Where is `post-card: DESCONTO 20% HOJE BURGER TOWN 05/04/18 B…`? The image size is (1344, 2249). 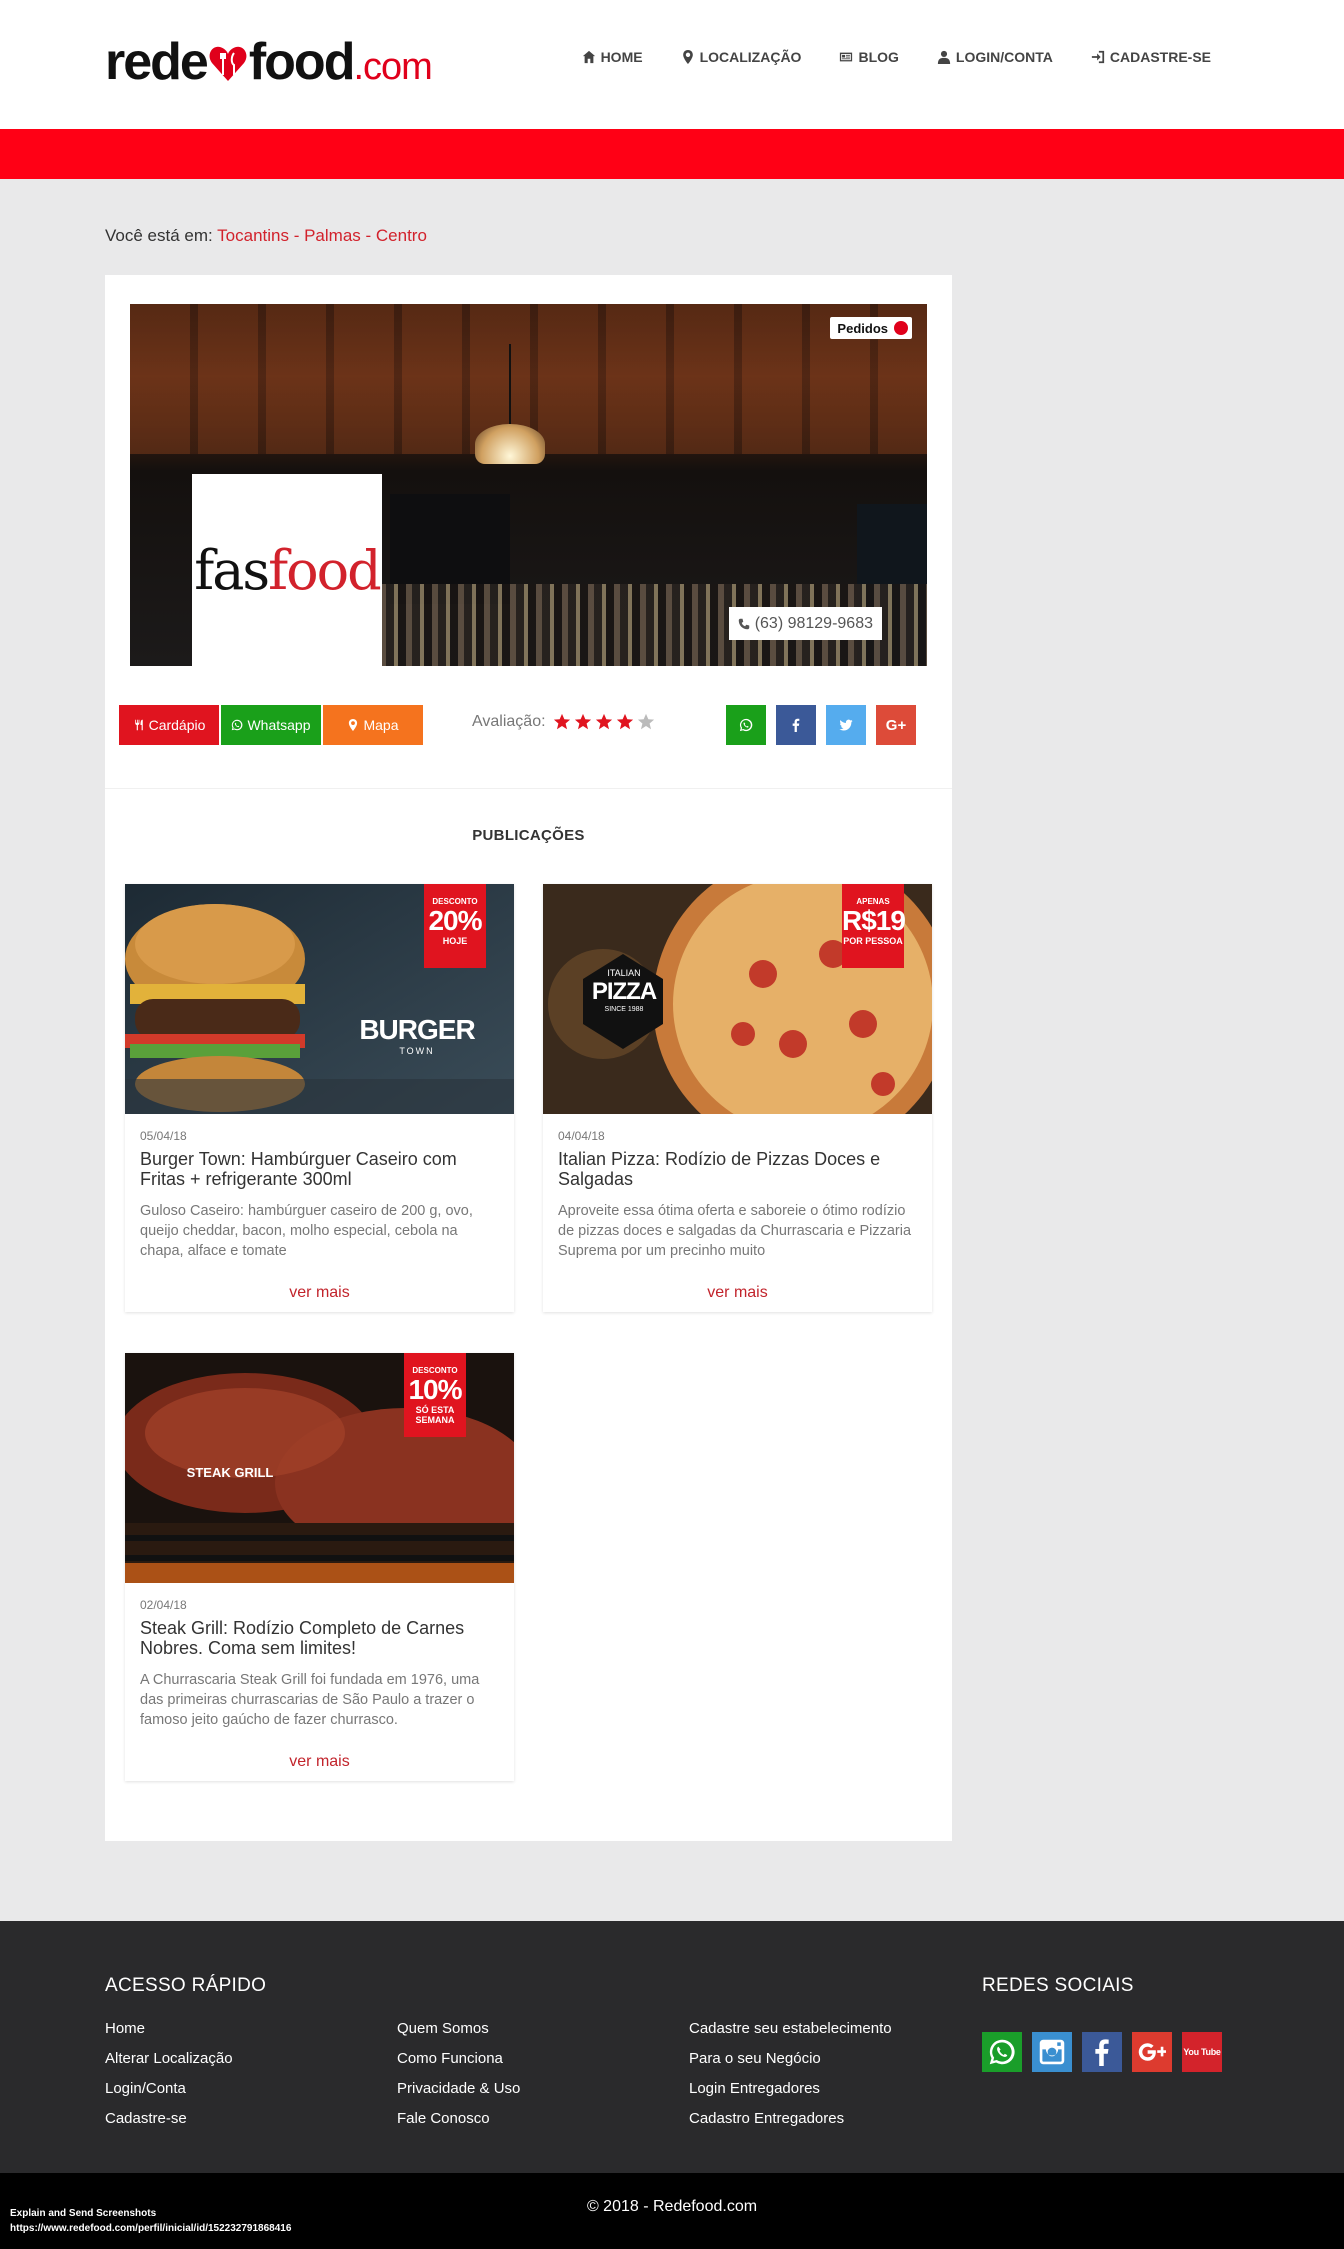
post-card: DESCONTO 20% HOJE BURGER TOWN 05/04/18 B… is located at coordinates (319, 1098).